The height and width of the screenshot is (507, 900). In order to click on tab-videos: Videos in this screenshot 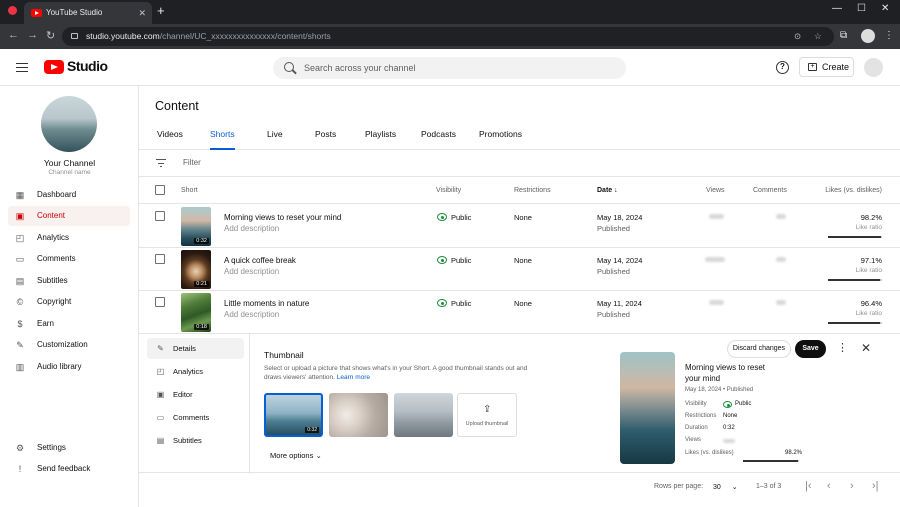, I will do `click(170, 139)`.